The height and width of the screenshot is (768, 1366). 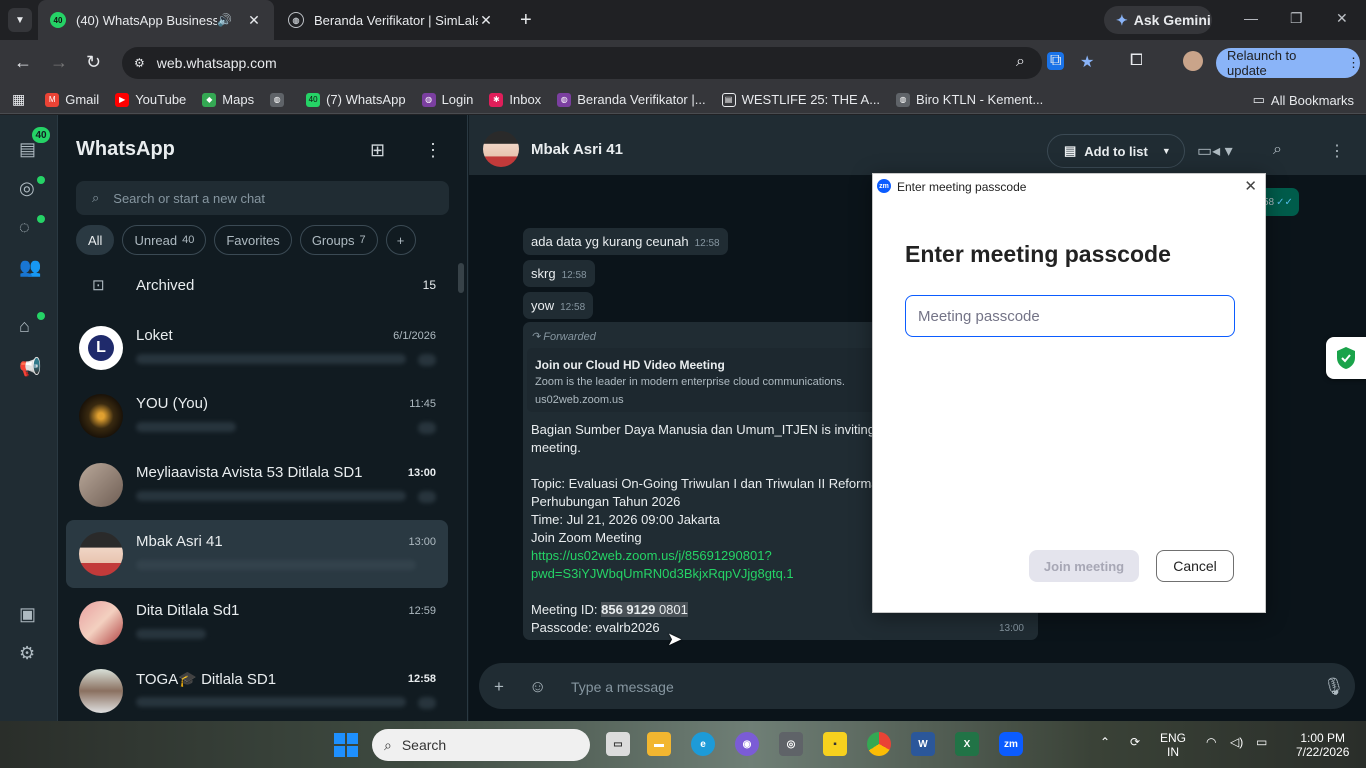 I want to click on shield-extension-icon, so click(x=1346, y=358).